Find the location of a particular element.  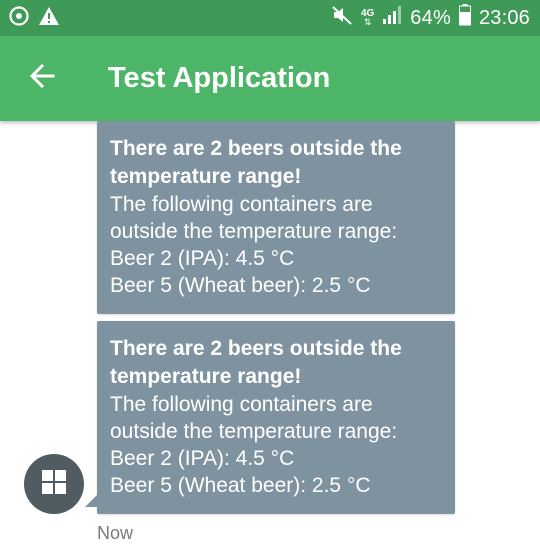

message-timestamp: Now is located at coordinates (115, 533).